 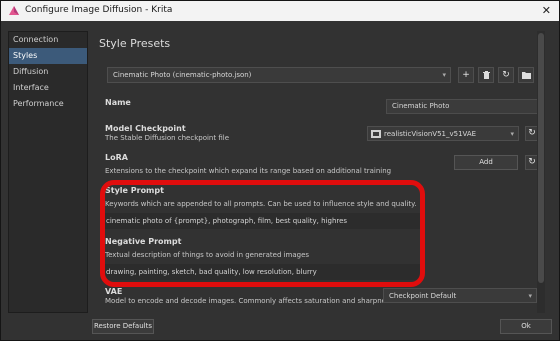 What do you see at coordinates (123, 326) in the screenshot?
I see `restore-defaults-button: Restore Defaults` at bounding box center [123, 326].